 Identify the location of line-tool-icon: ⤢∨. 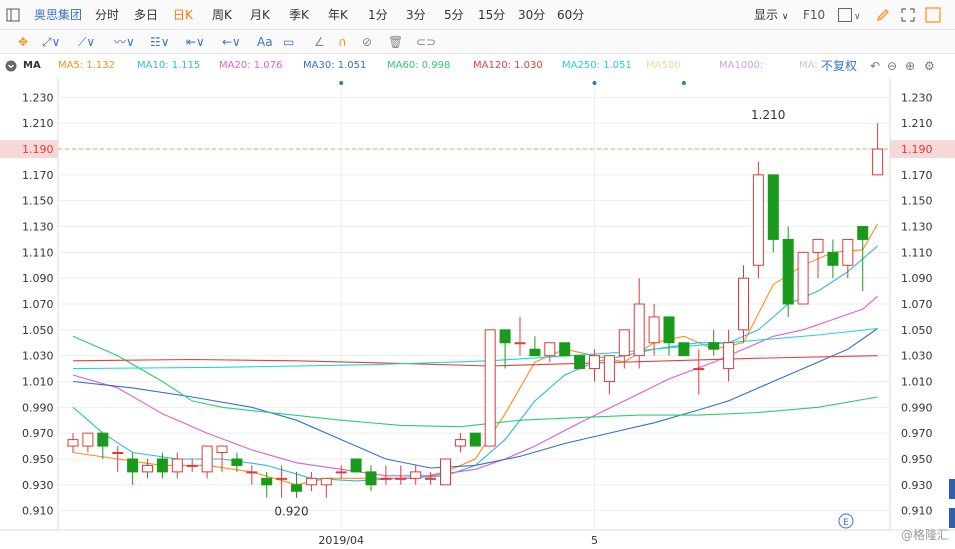
(51, 42).